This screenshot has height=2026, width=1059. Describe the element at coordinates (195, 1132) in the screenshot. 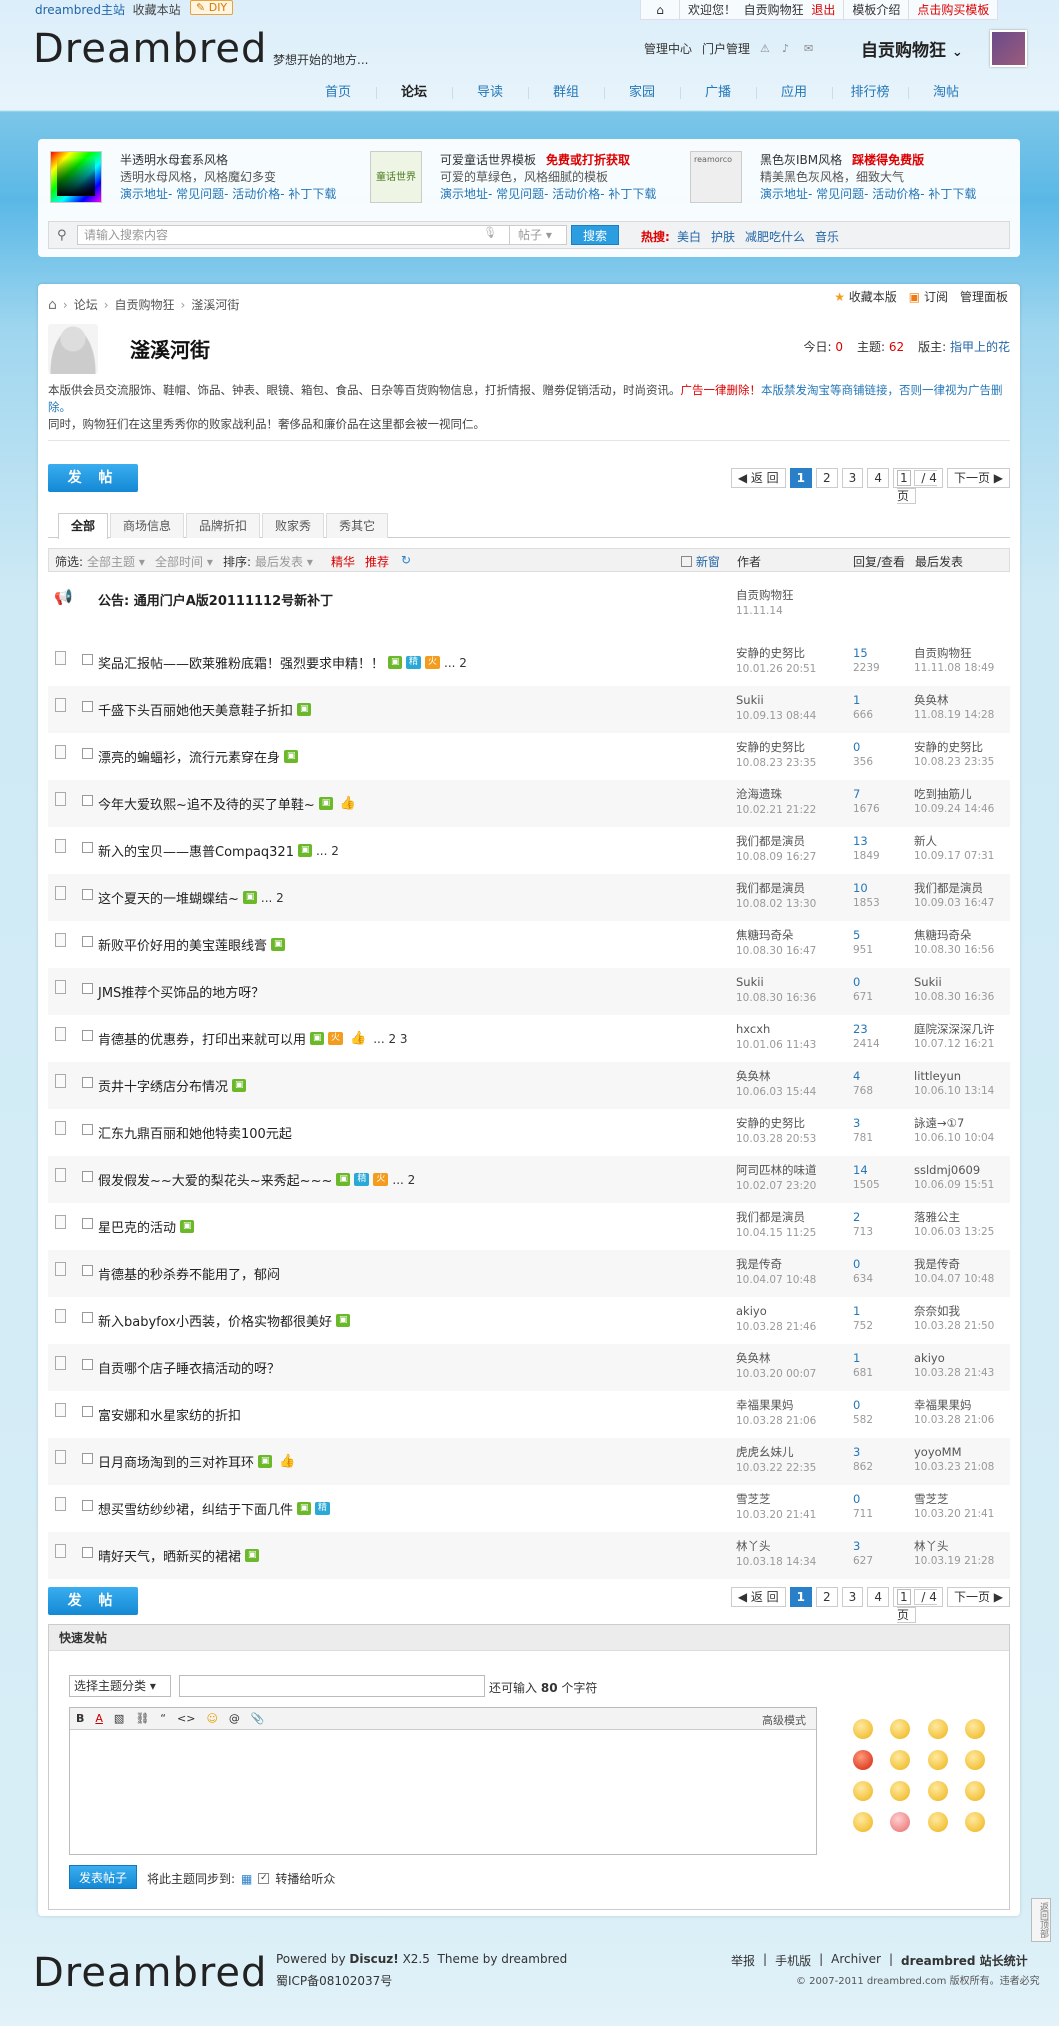

I see `thread-title: 汇东九鼎百丽和她他特卖100元起` at that location.